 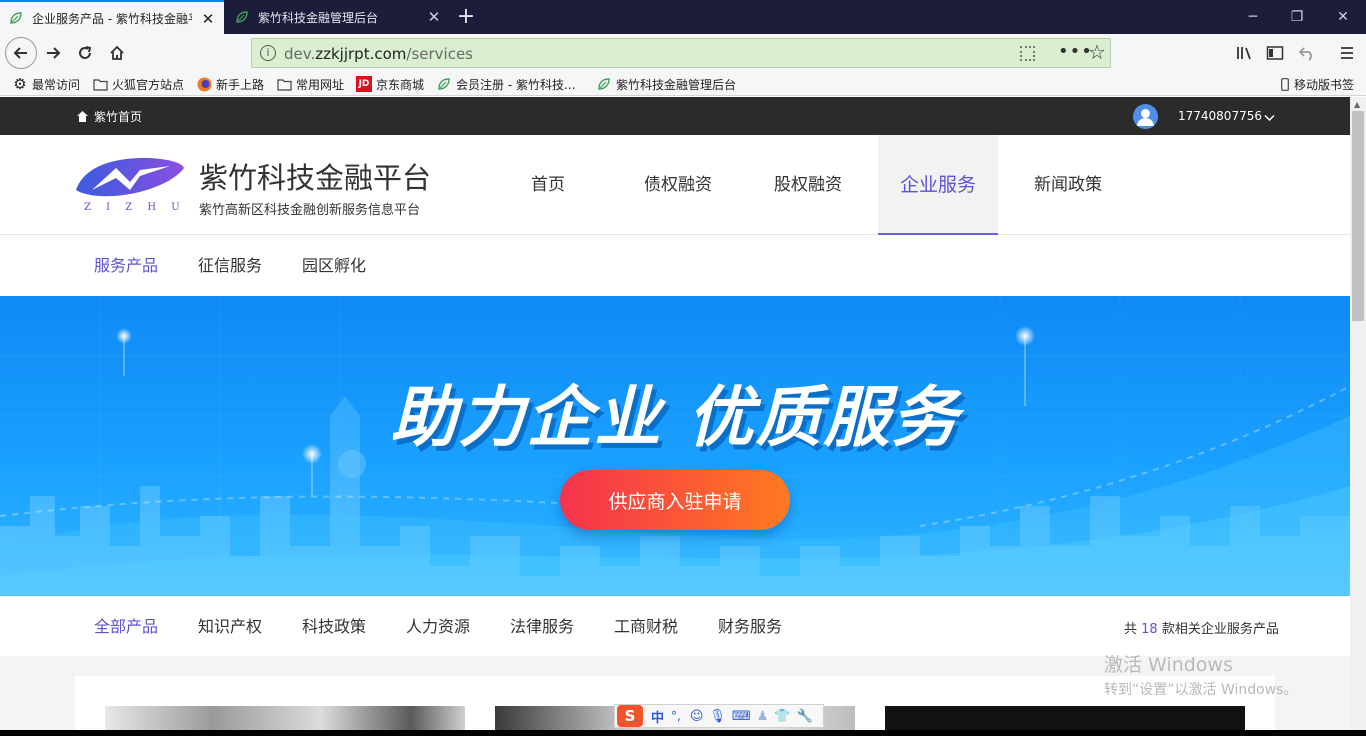 I want to click on bookmark-jd: JD 京东商城, so click(x=390, y=84).